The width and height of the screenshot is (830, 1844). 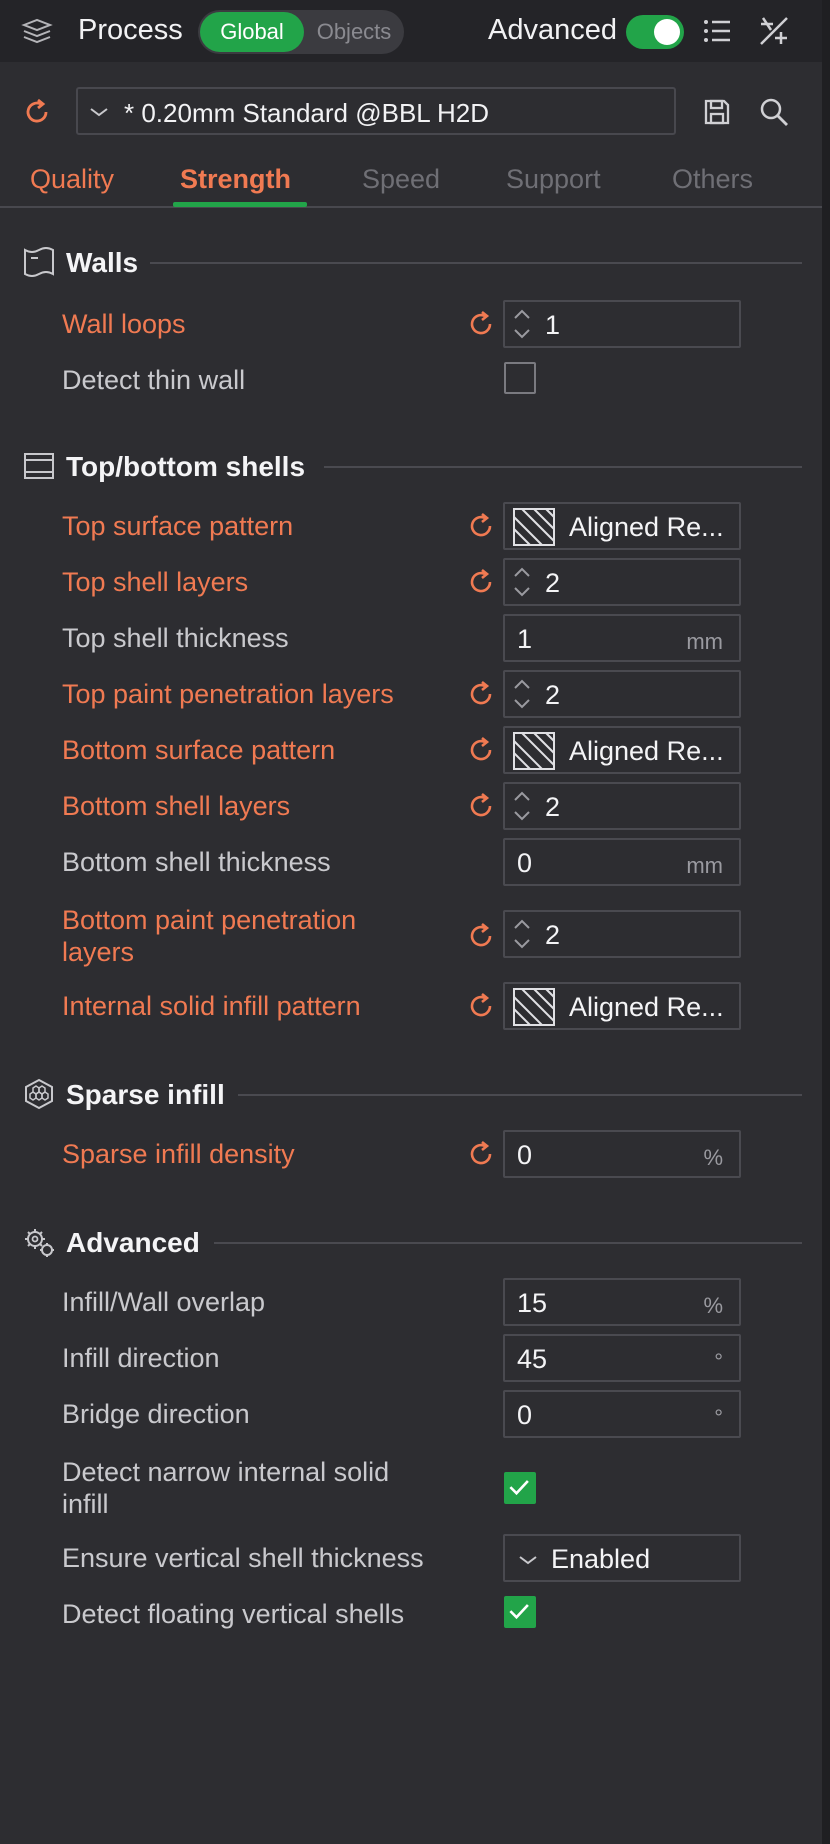 I want to click on setting-label: Sparse infill density, so click(x=178, y=1154).